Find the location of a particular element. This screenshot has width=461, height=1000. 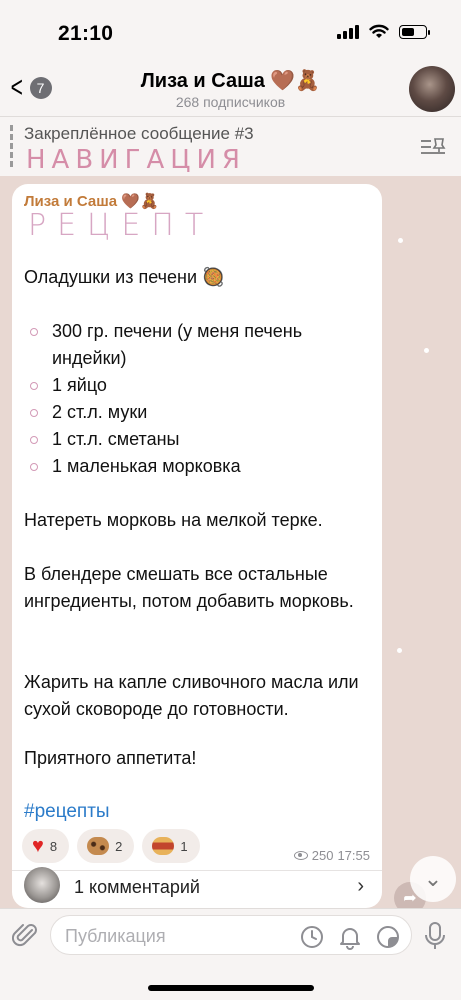

message-input: Публикация is located at coordinates (231, 935).